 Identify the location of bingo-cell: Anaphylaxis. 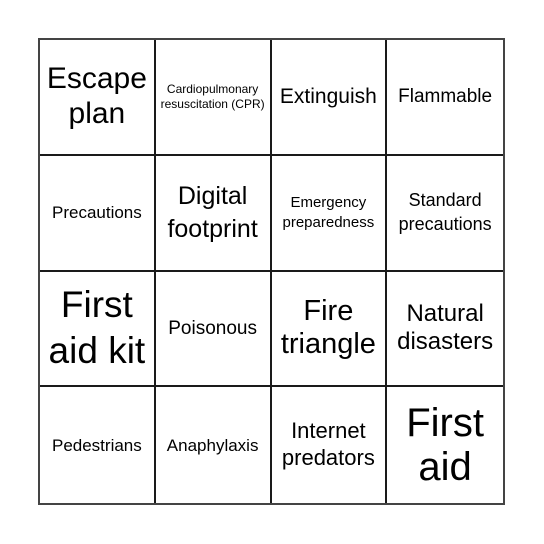
(214, 445).